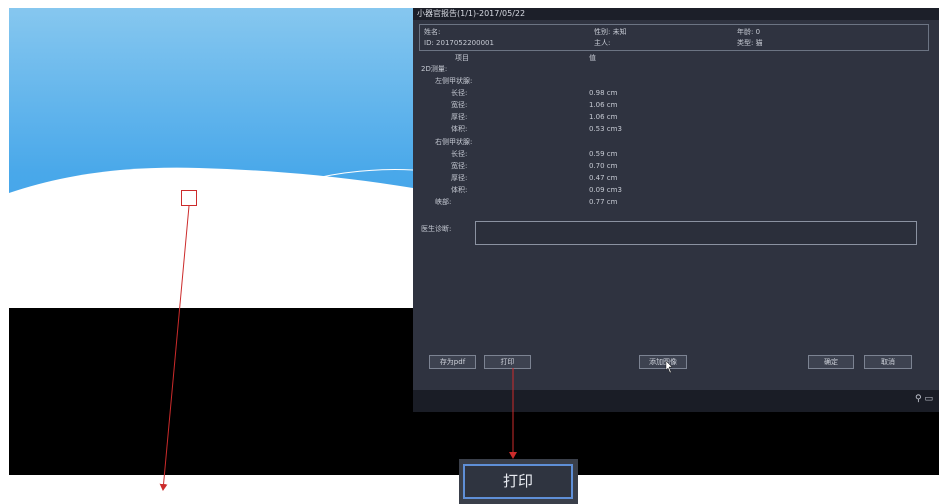  Describe the element at coordinates (603, 202) in the screenshot. I see `isthmus-value: 0.77 cm` at that location.